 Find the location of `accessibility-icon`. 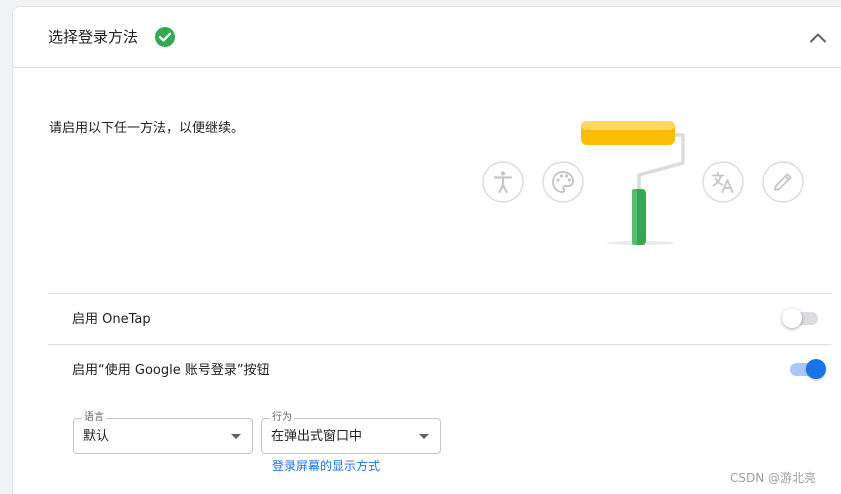

accessibility-icon is located at coordinates (503, 182).